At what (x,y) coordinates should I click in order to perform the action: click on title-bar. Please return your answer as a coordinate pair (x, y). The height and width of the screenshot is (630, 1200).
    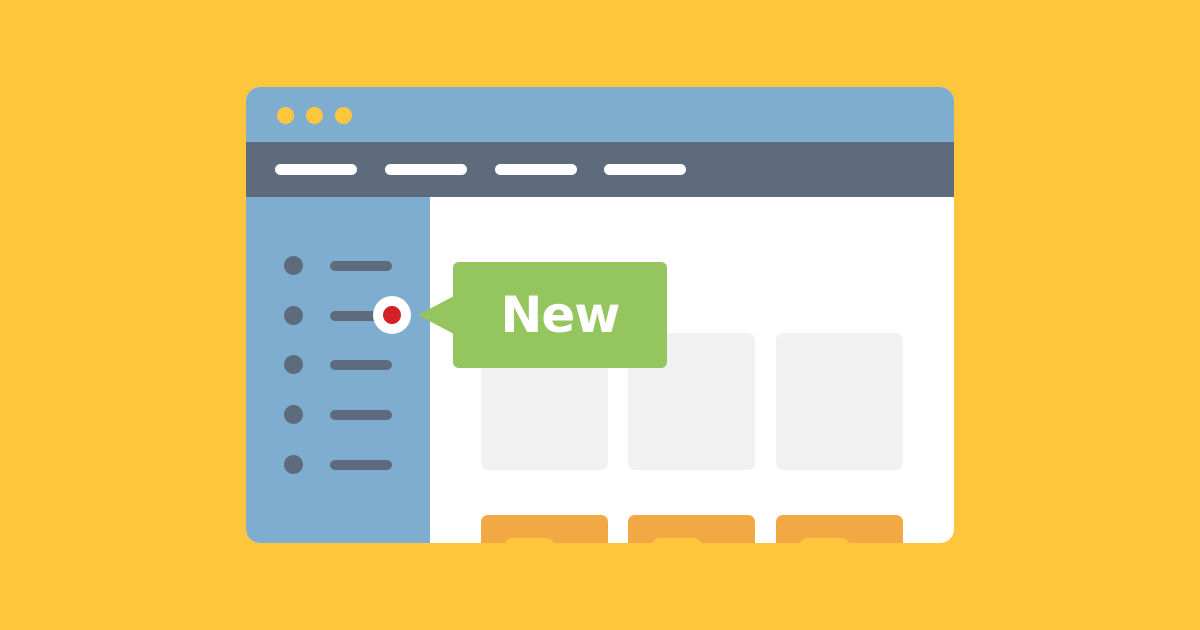
    Looking at the image, I should click on (600, 114).